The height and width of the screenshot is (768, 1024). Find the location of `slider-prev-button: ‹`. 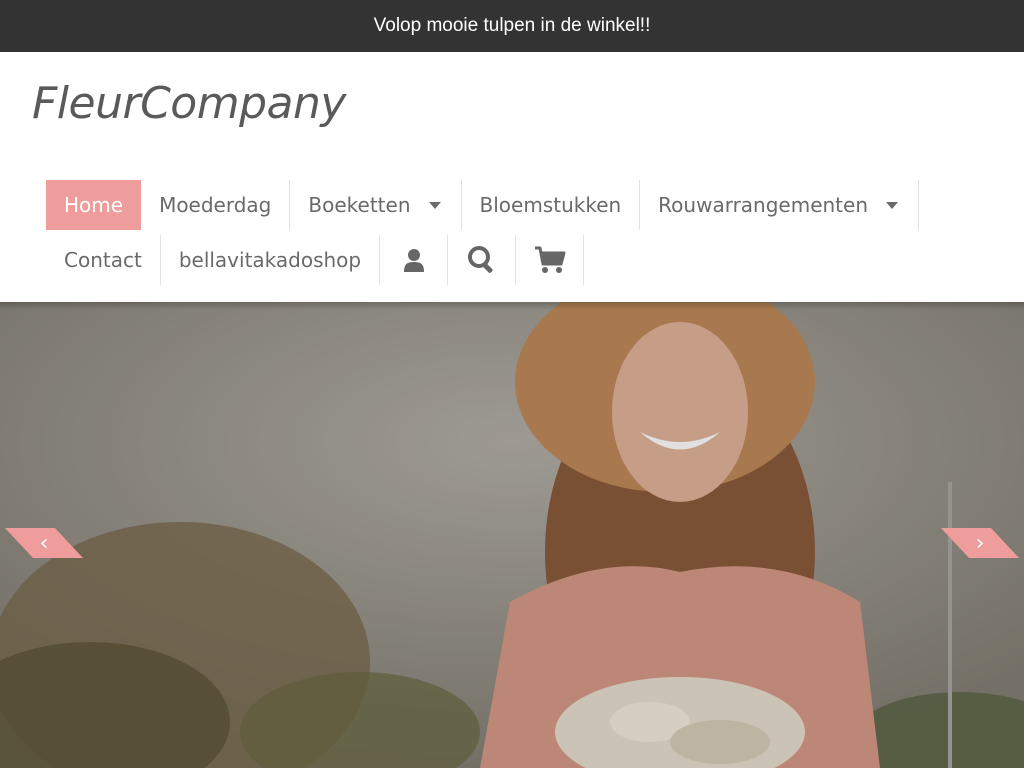

slider-prev-button: ‹ is located at coordinates (44, 543).